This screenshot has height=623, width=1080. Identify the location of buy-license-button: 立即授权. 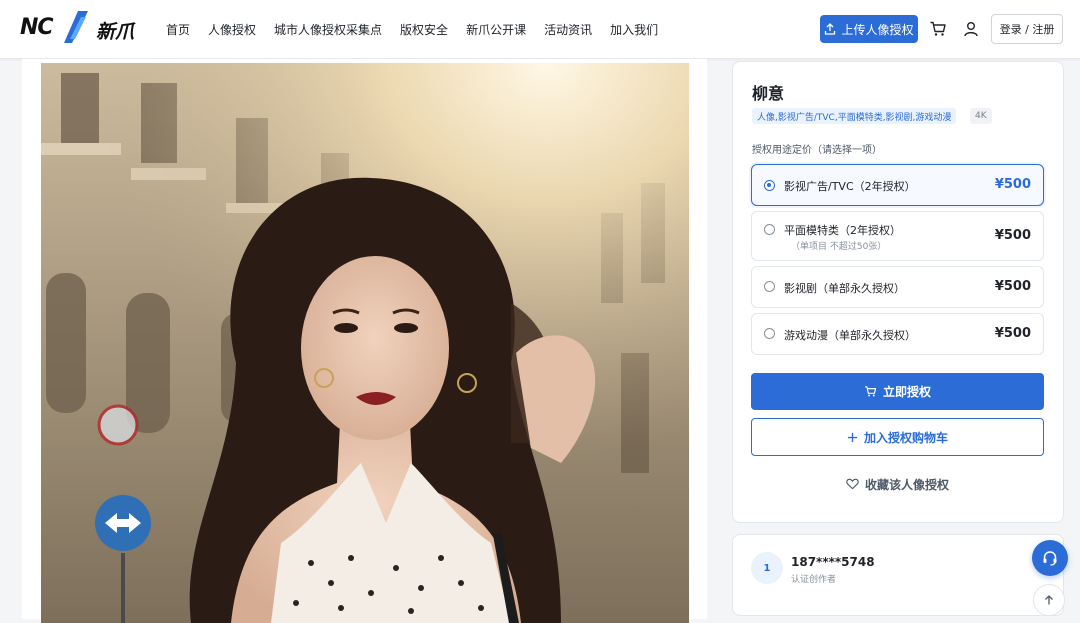
(897, 391).